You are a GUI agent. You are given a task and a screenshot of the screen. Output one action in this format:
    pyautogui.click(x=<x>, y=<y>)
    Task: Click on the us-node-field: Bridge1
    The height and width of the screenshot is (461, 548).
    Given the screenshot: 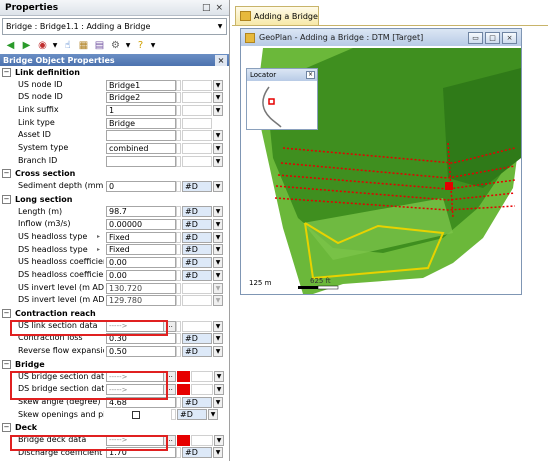 What is the action you would take?
    pyautogui.click(x=141, y=85)
    